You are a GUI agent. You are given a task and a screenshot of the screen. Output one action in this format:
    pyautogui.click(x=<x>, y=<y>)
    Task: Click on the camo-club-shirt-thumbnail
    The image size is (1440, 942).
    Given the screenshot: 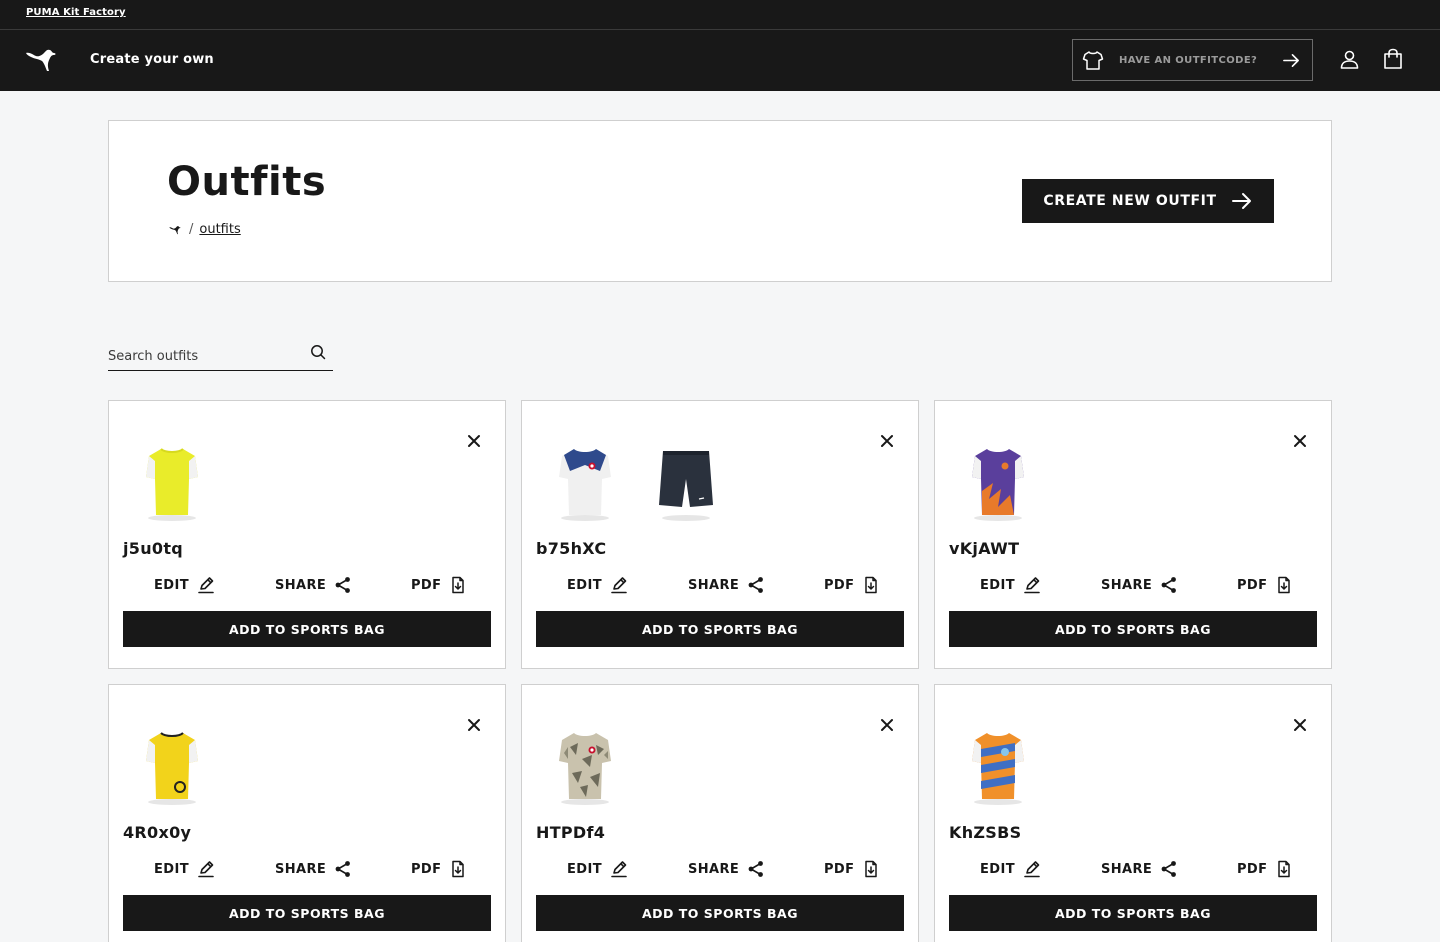 What is the action you would take?
    pyautogui.click(x=585, y=766)
    